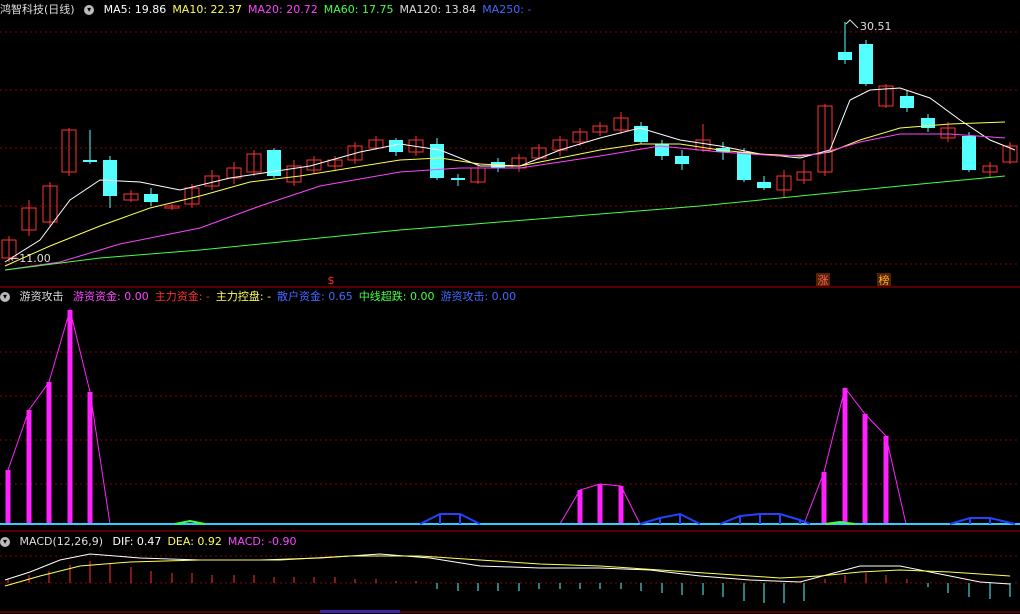 This screenshot has width=1020, height=614. I want to click on high-price-label: 30.51, so click(876, 26).